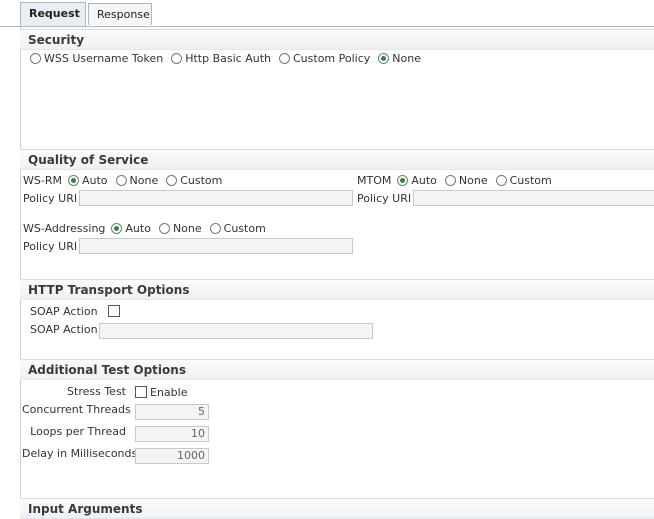 The height and width of the screenshot is (519, 654). Describe the element at coordinates (64, 228) in the screenshot. I see `wsaddr-label: WS-Addressing` at that location.